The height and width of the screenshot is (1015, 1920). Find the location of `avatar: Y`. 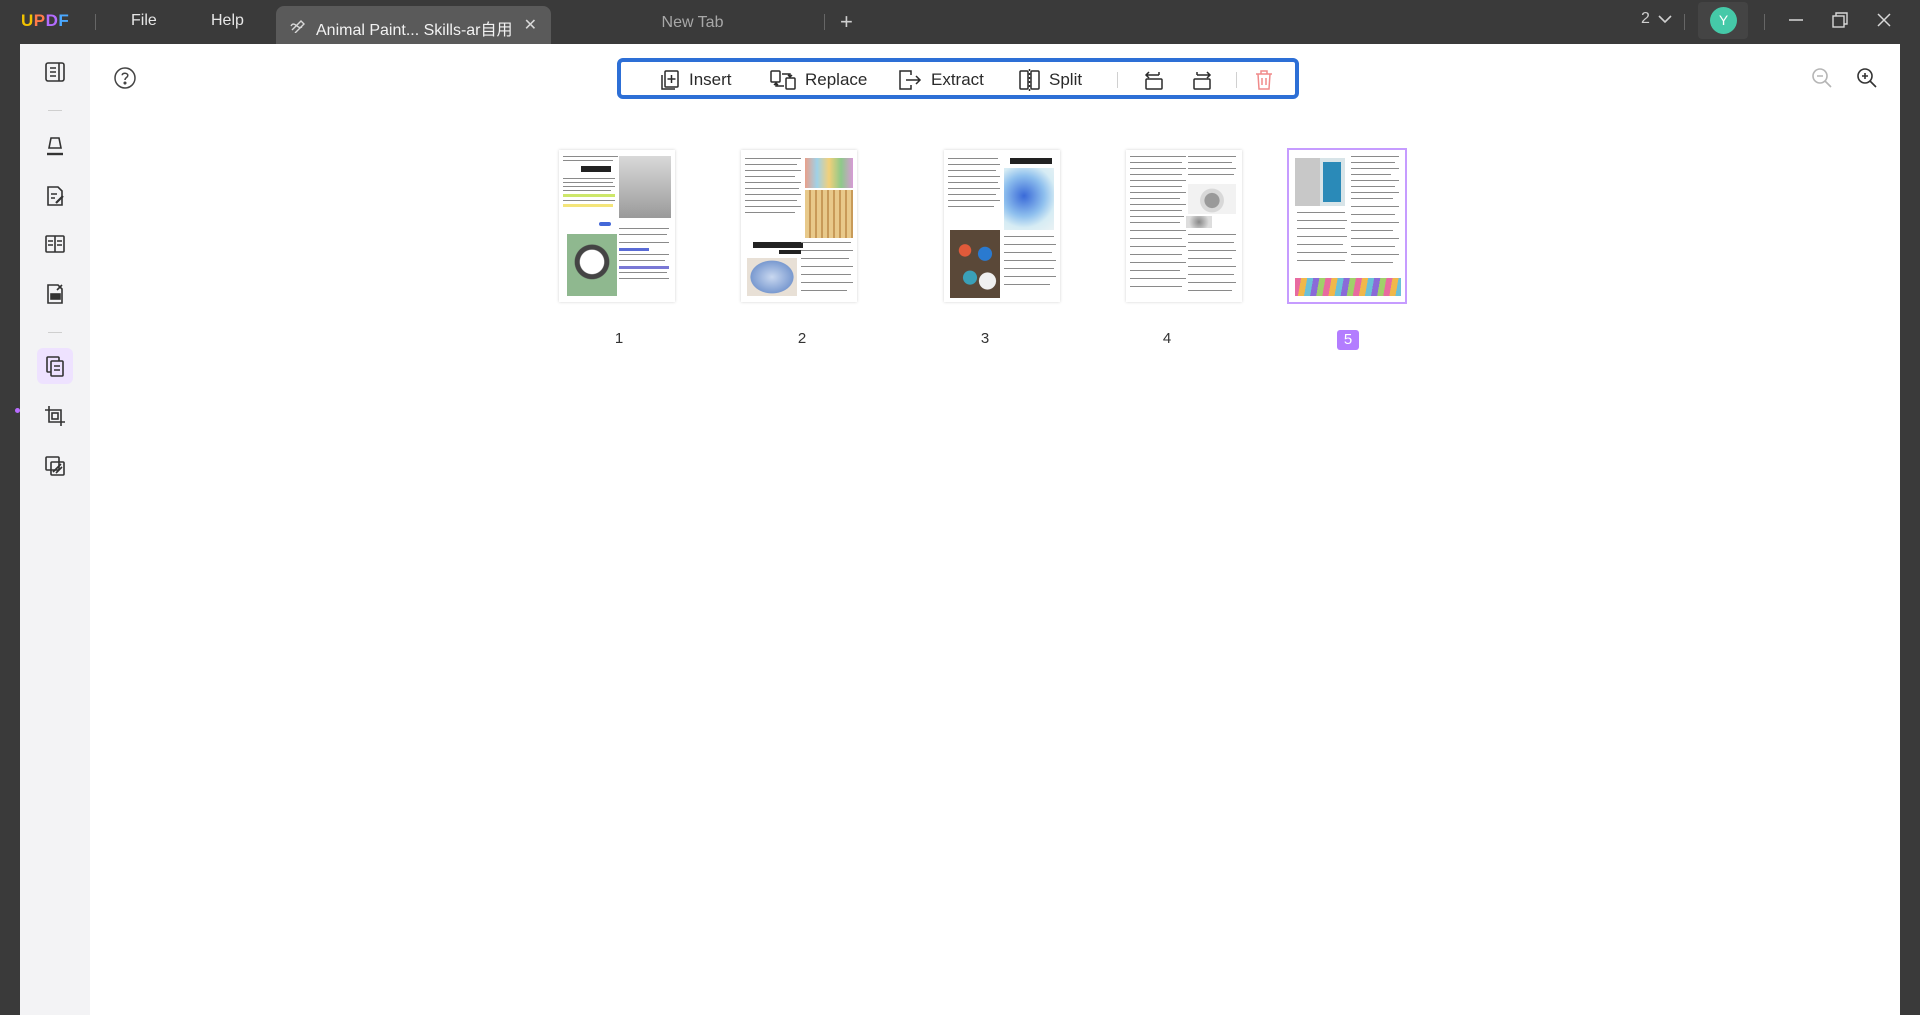

avatar: Y is located at coordinates (1723, 20).